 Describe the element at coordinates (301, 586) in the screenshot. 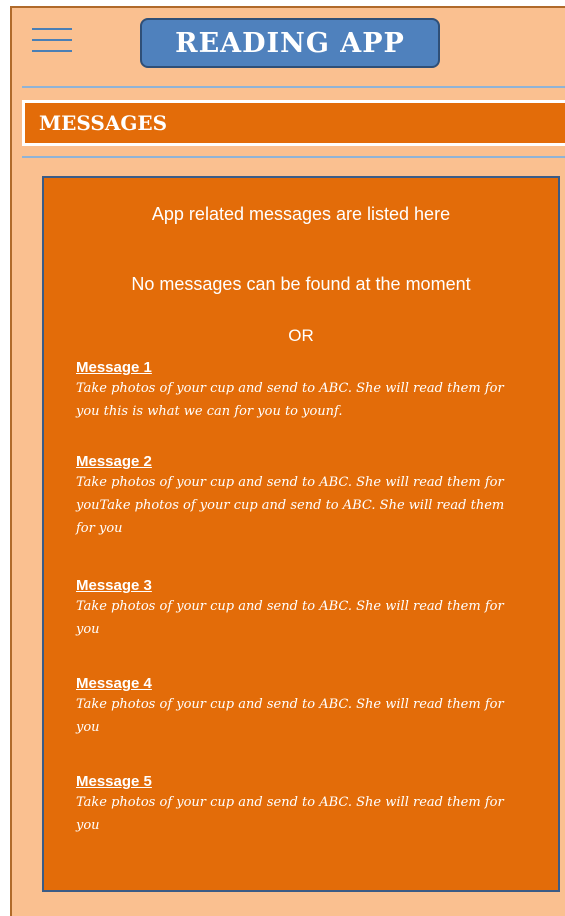

I see `message-title: Message 3` at that location.